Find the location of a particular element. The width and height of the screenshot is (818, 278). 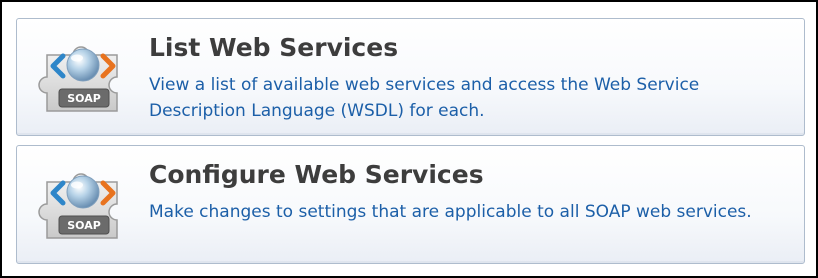

configure-web-services-title: Configure Web Services is located at coordinates (316, 174).